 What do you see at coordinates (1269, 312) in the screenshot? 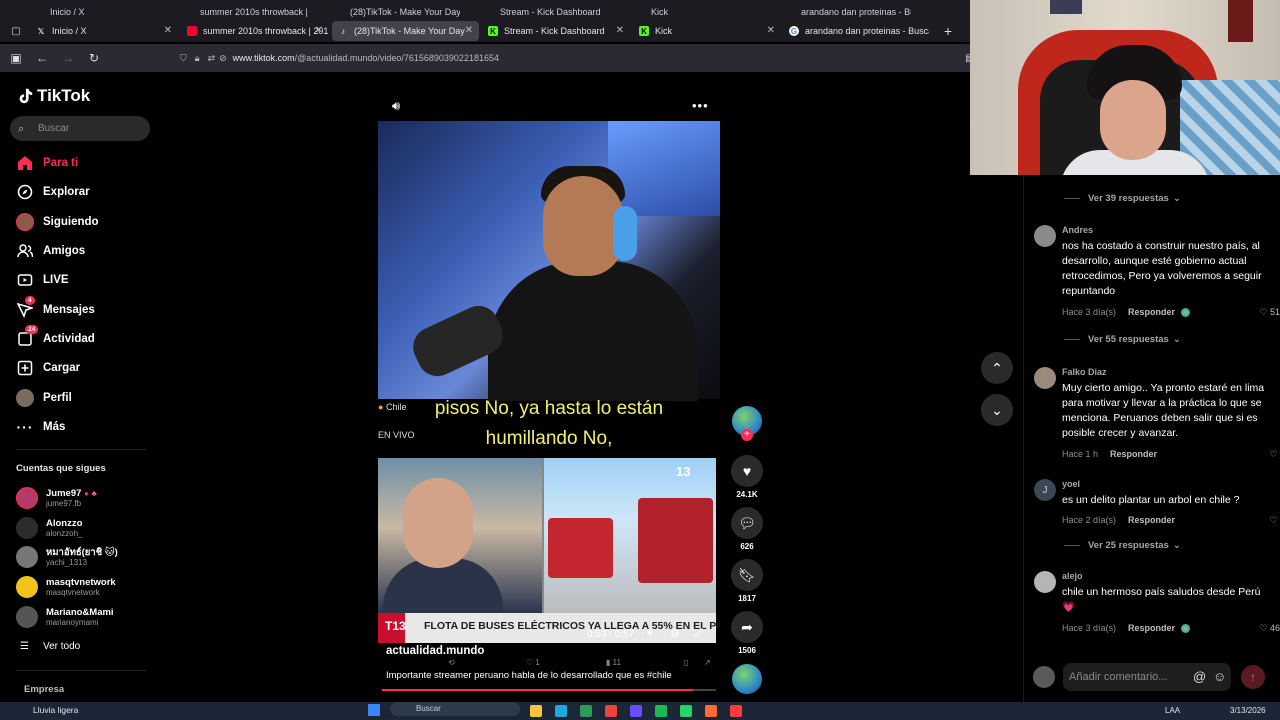
I see `comment-likes: ♡ 510` at bounding box center [1269, 312].